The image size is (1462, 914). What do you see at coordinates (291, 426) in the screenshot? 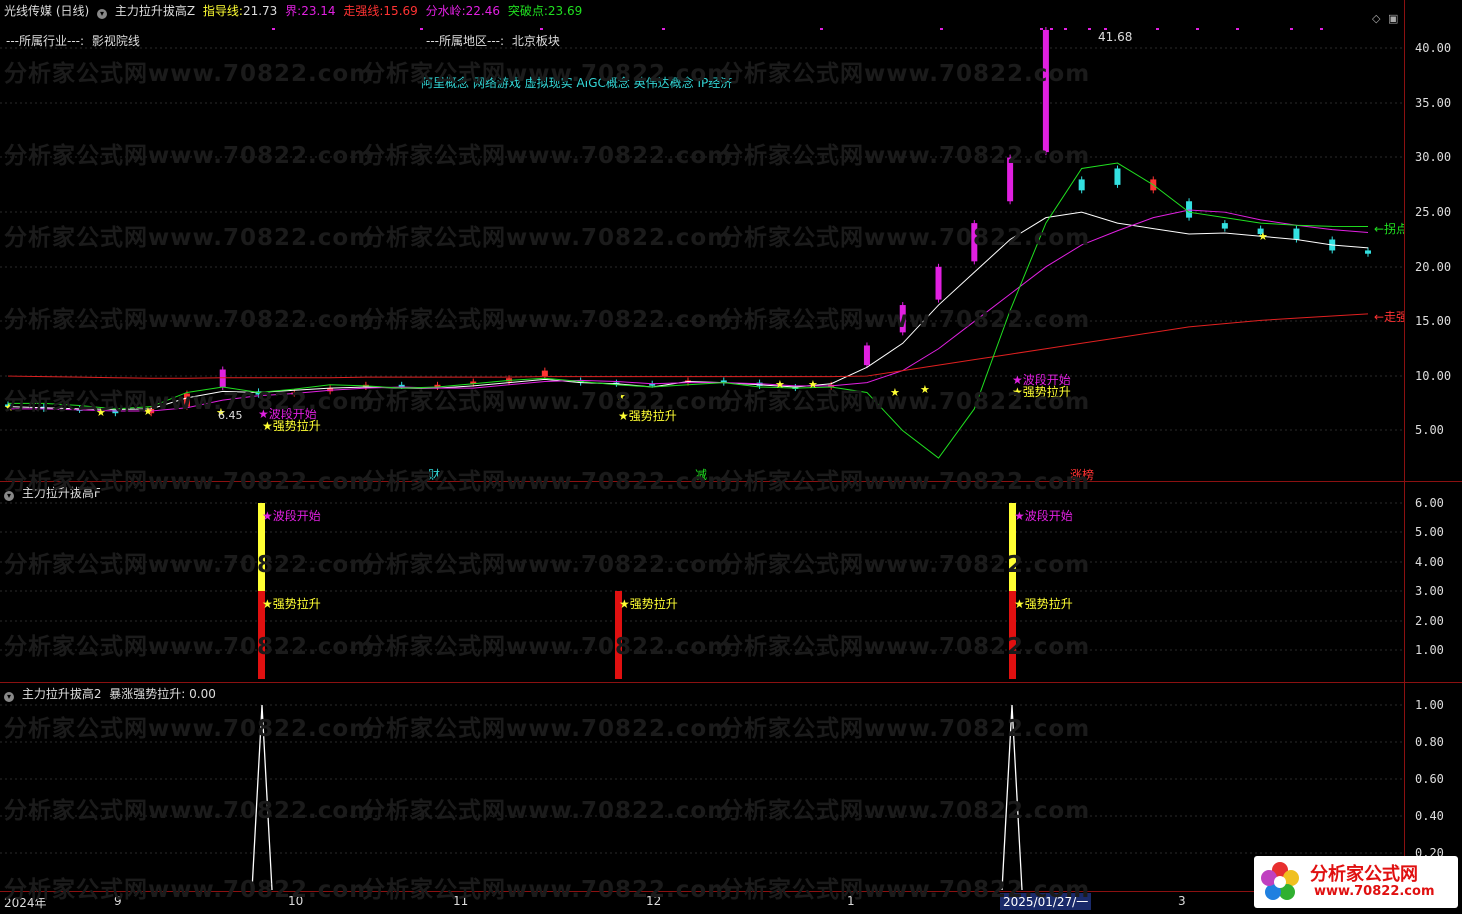
I see `main-strong-rise-1: ★强势拉升` at bounding box center [291, 426].